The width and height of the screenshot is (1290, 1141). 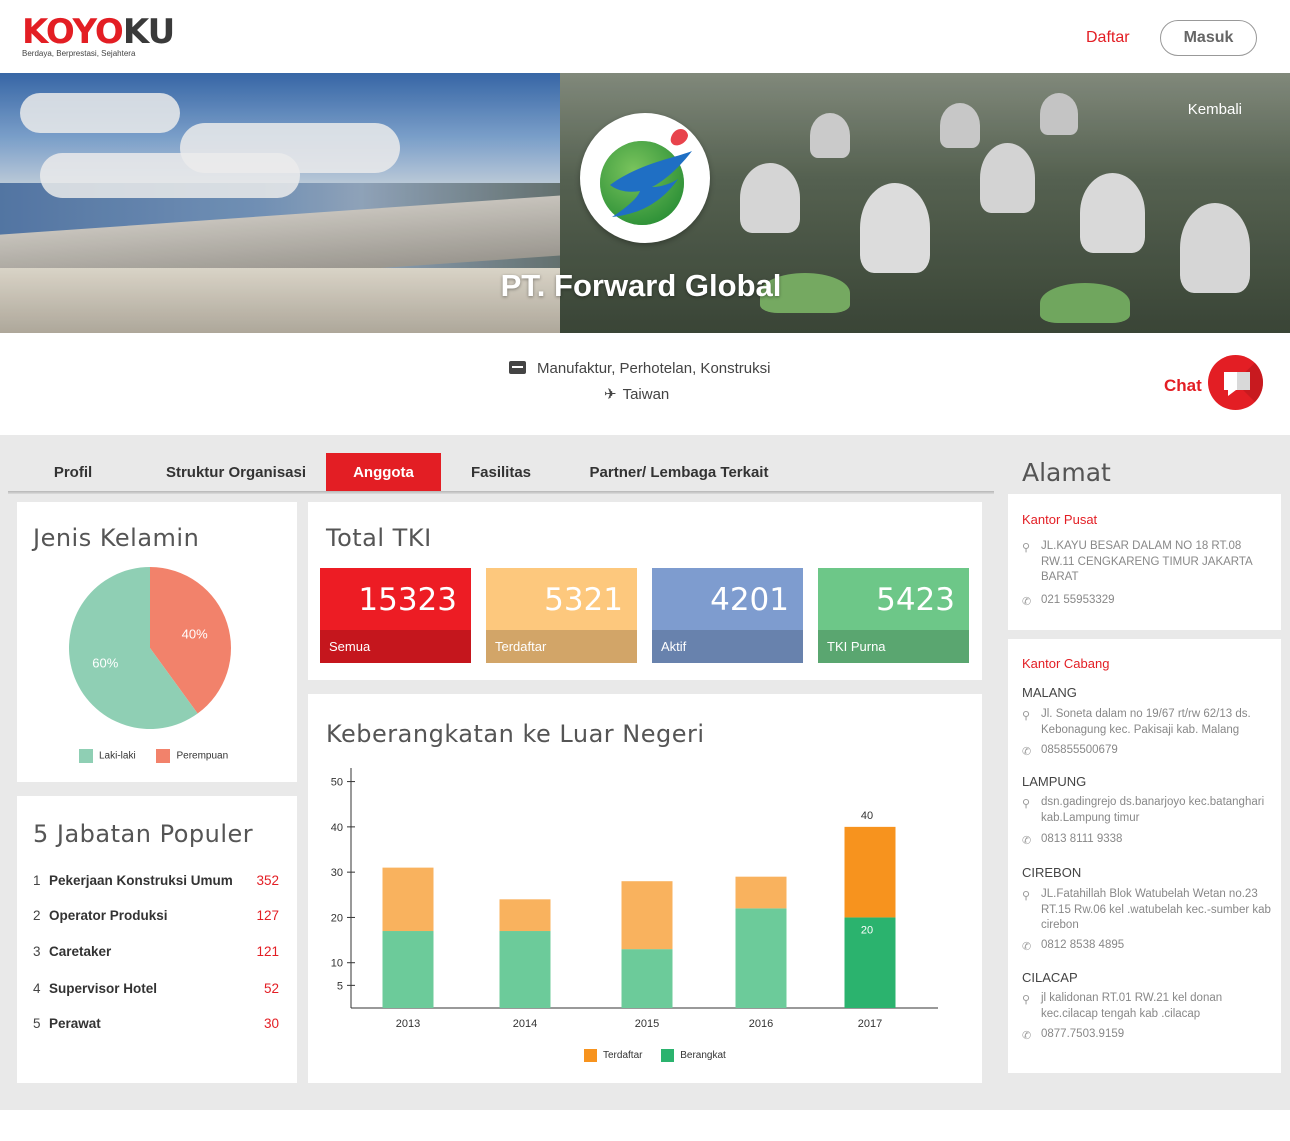 What do you see at coordinates (525, 1024) in the screenshot?
I see `x-tick-label: 2014` at bounding box center [525, 1024].